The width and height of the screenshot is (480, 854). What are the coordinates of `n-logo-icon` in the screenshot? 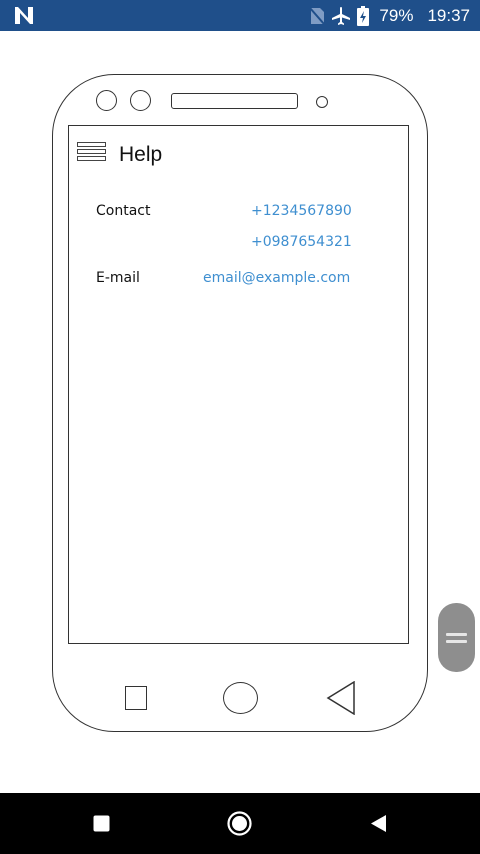 It's located at (24, 15).